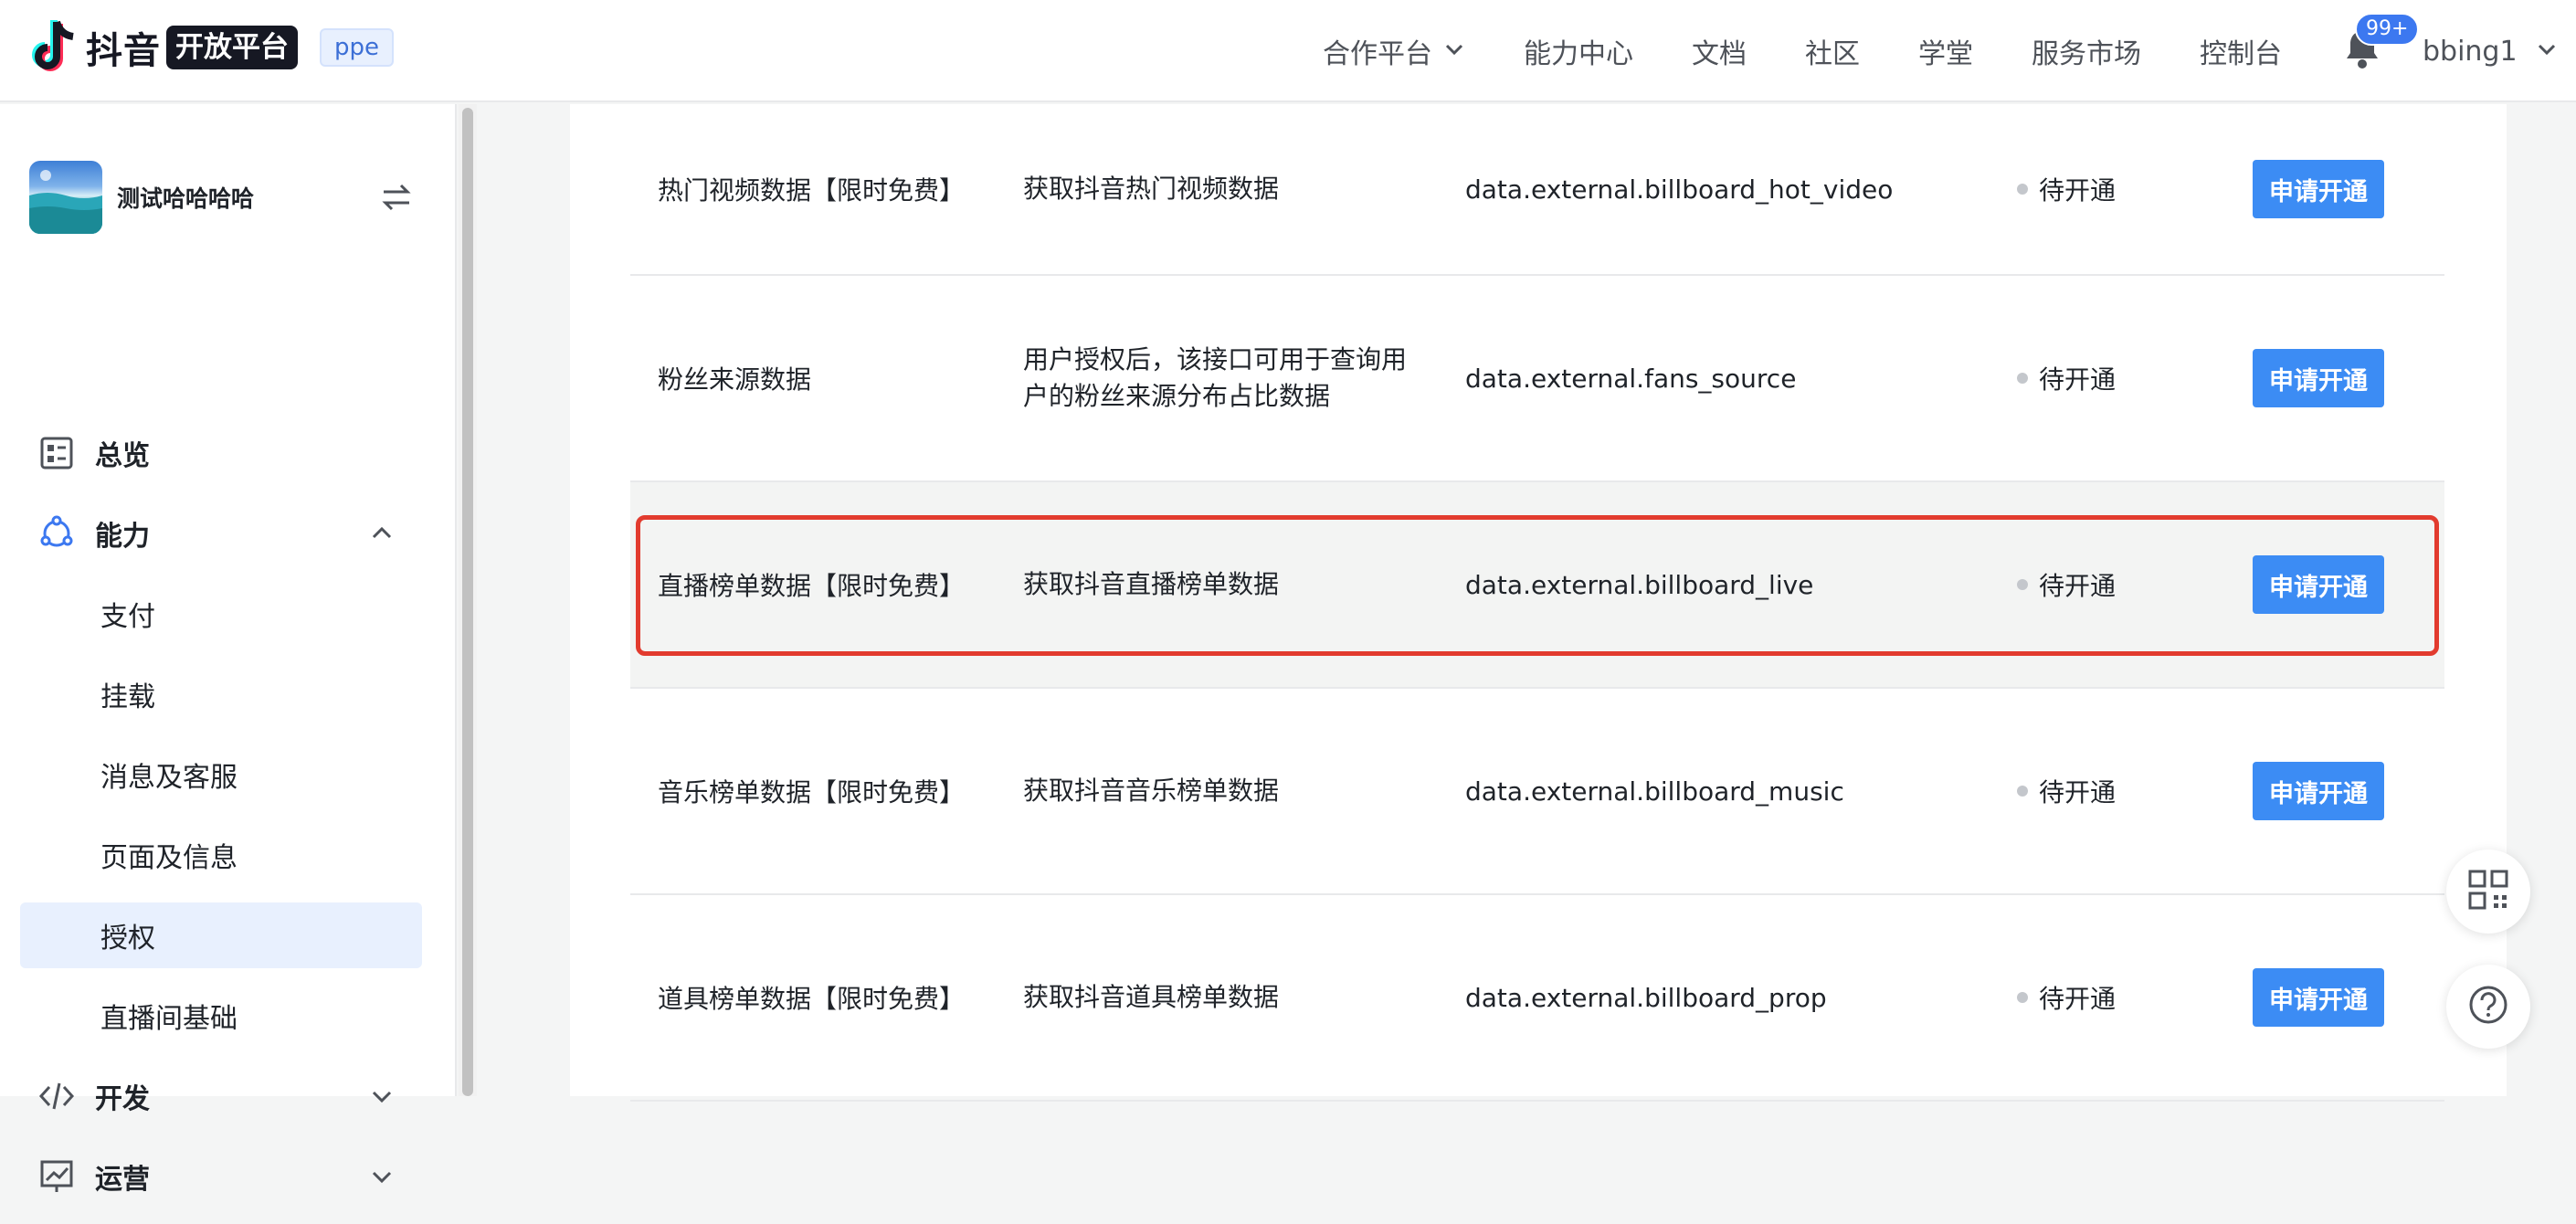 Image resolution: width=2576 pixels, height=1224 pixels. I want to click on sidebar-item-payment: 支付, so click(221, 614).